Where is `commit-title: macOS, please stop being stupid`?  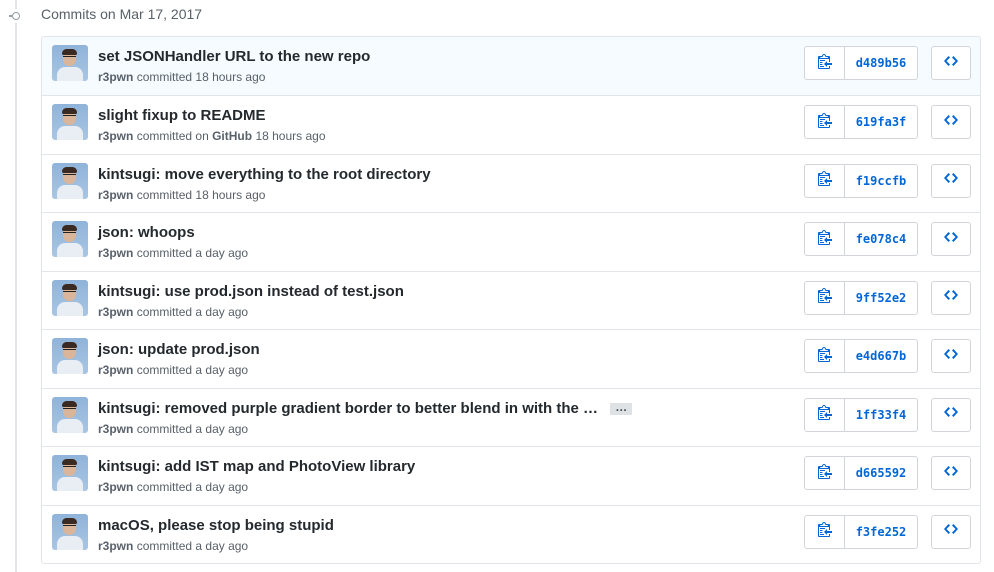
commit-title: macOS, please stop being stupid is located at coordinates (216, 525).